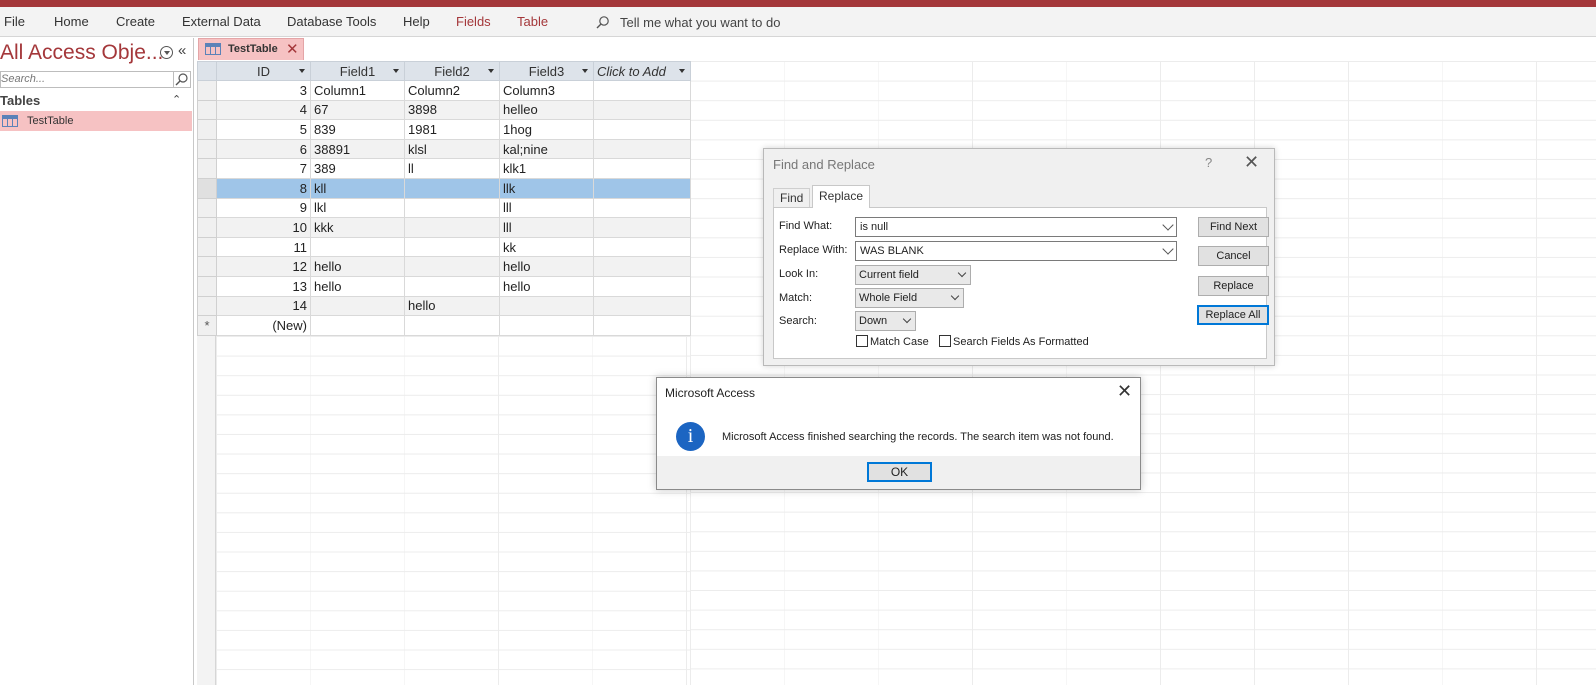 The height and width of the screenshot is (685, 1596). I want to click on table-row: 11 kk, so click(444, 247).